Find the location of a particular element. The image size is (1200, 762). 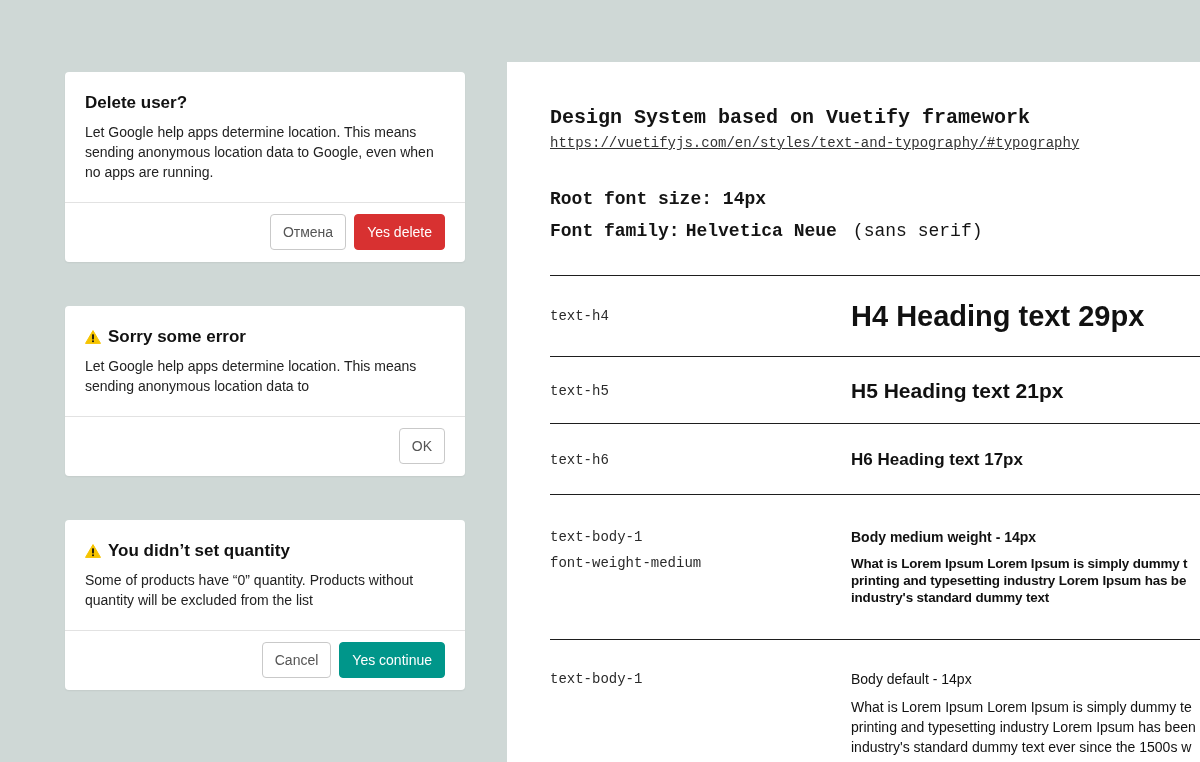

root-font-size-text: Root font size: 14px is located at coordinates (658, 199).